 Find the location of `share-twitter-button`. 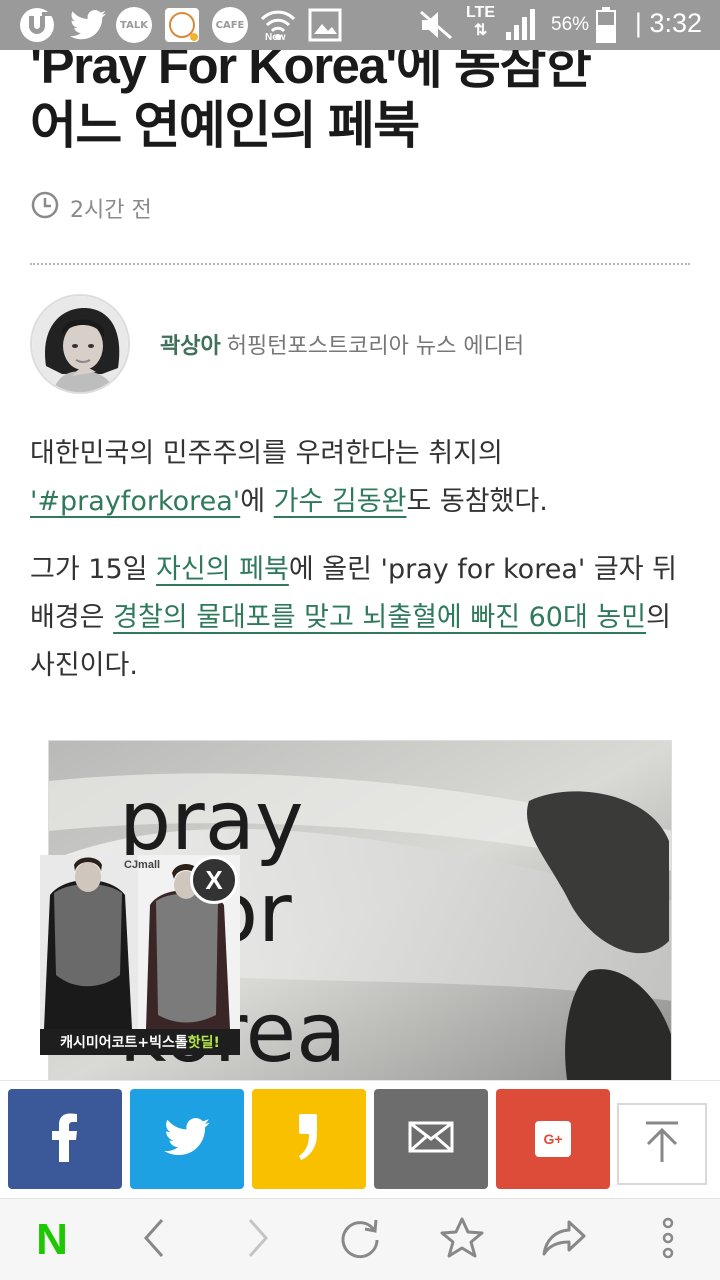

share-twitter-button is located at coordinates (187, 1139).